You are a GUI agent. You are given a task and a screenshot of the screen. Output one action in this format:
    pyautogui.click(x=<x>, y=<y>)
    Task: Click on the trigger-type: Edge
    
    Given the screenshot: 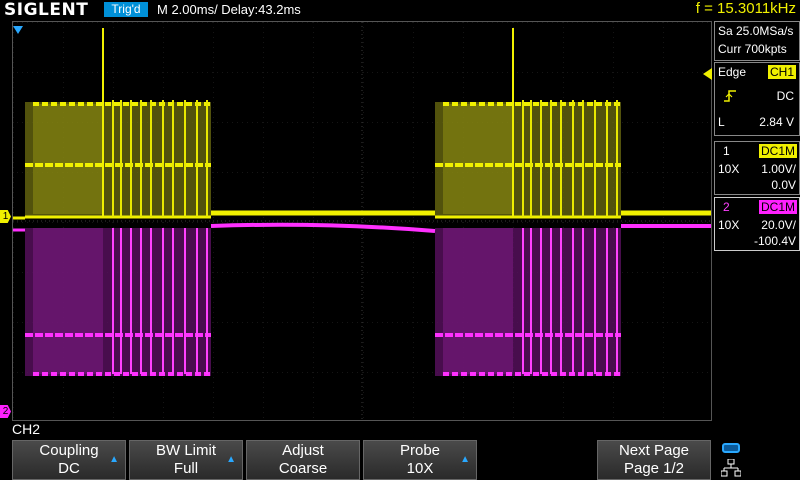 What is the action you would take?
    pyautogui.click(x=732, y=72)
    